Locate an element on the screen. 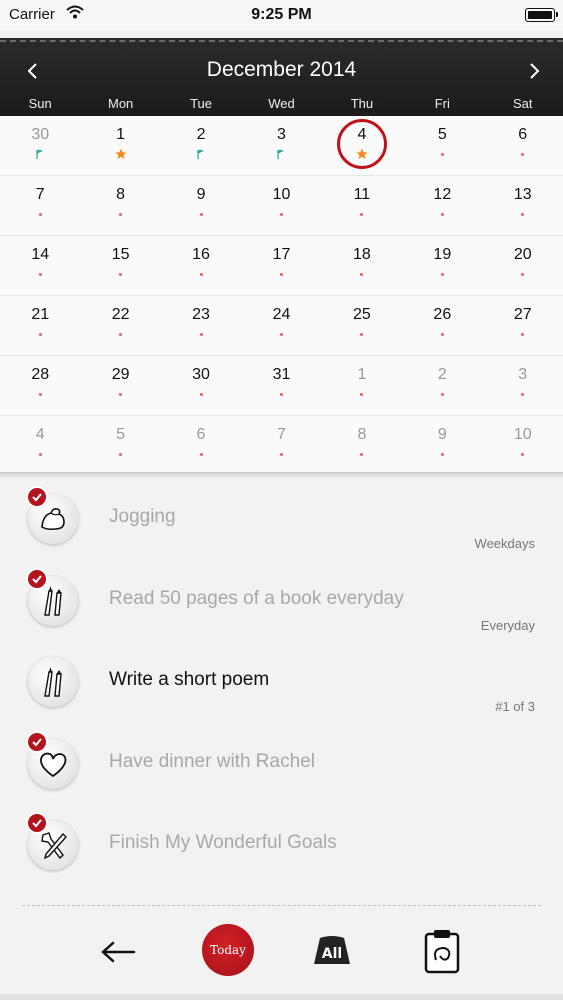 This screenshot has height=1000, width=563. day-number: 1 is located at coordinates (362, 374).